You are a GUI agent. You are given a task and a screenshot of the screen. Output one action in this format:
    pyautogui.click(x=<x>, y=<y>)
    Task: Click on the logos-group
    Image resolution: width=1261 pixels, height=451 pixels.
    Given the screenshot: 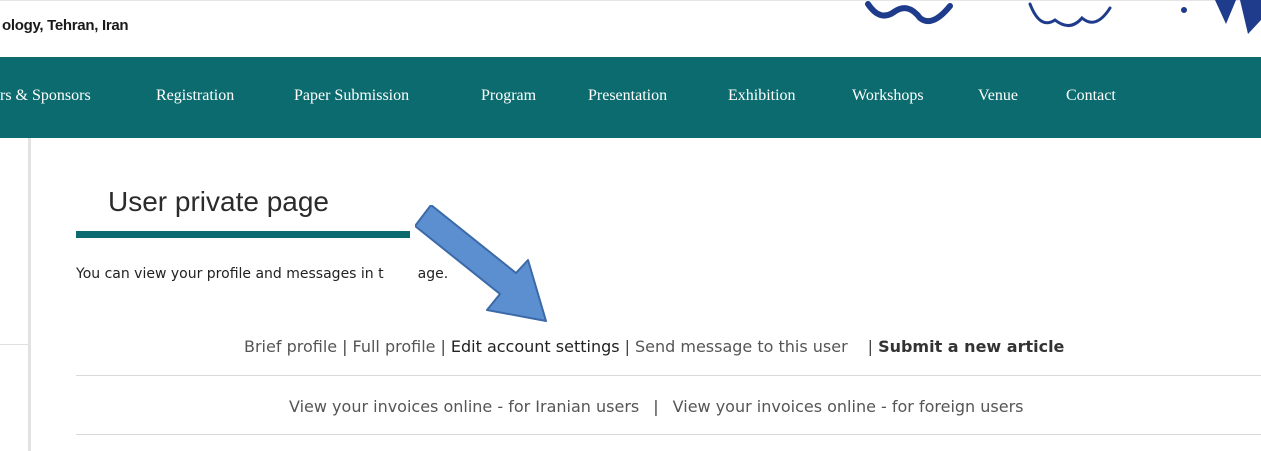 What is the action you would take?
    pyautogui.click(x=1063, y=17)
    